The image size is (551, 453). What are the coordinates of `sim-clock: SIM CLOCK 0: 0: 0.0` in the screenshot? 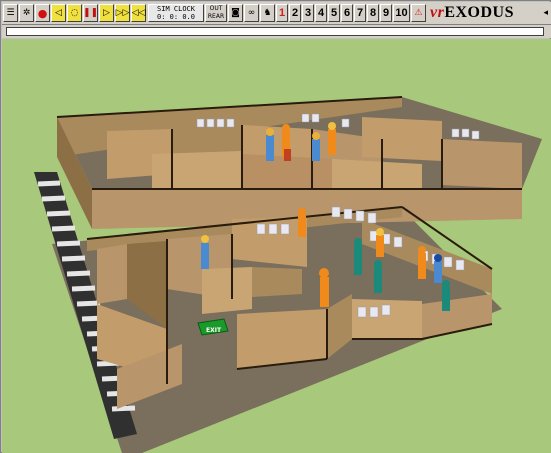 It's located at (176, 13).